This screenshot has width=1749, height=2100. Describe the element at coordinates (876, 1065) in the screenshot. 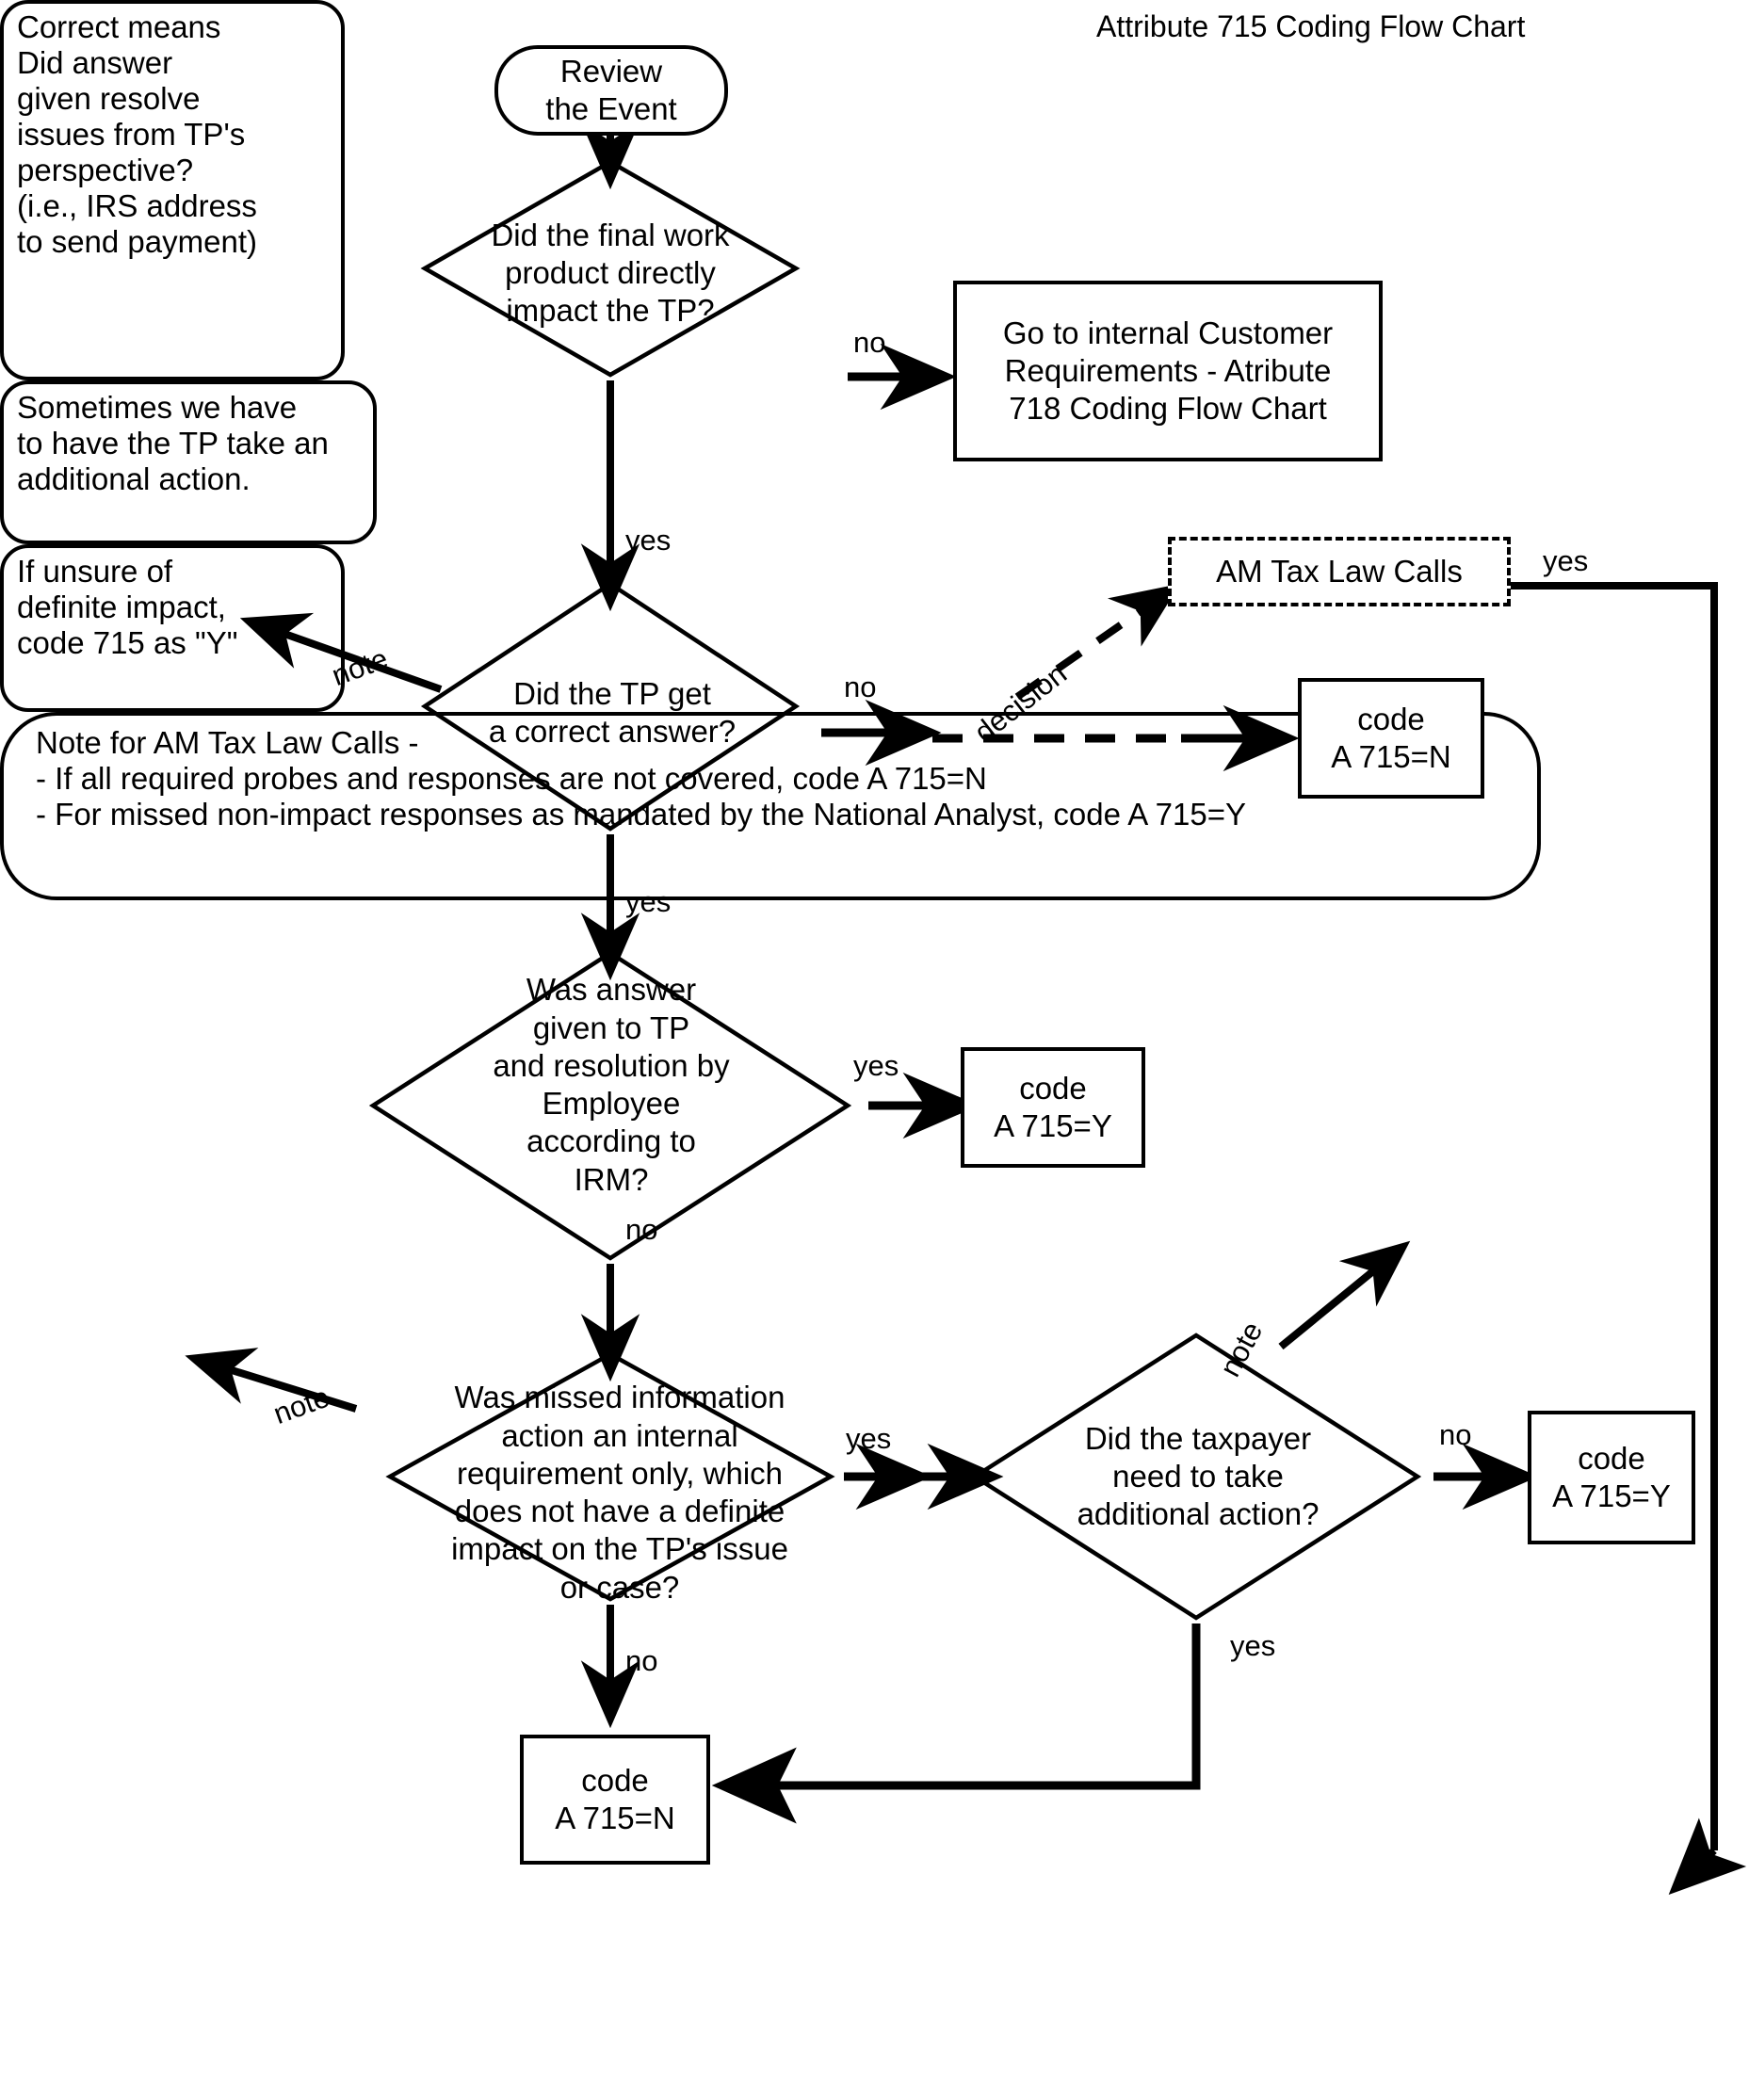

I see `edge-label-irm-yes: yes` at that location.